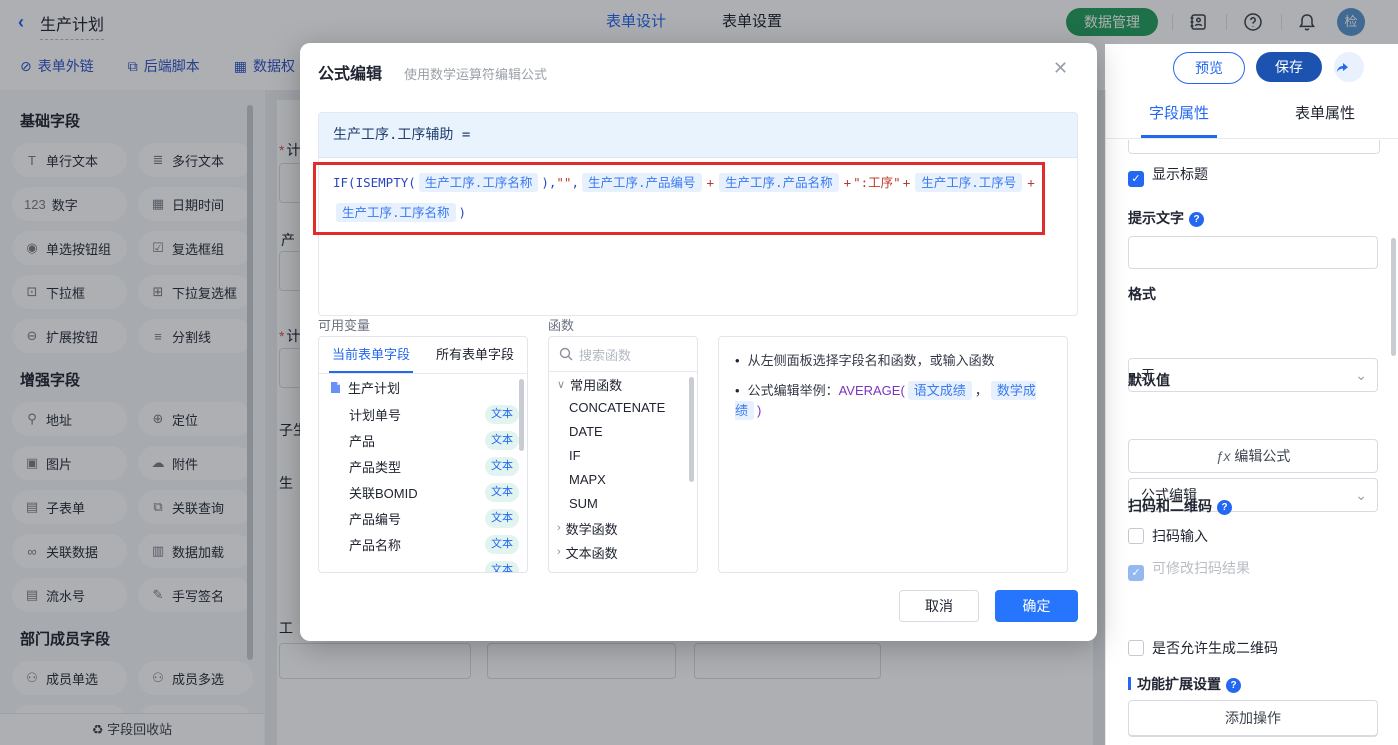 The image size is (1398, 745). Describe the element at coordinates (1149, 380) in the screenshot. I see `default-value-label: 默认值` at that location.